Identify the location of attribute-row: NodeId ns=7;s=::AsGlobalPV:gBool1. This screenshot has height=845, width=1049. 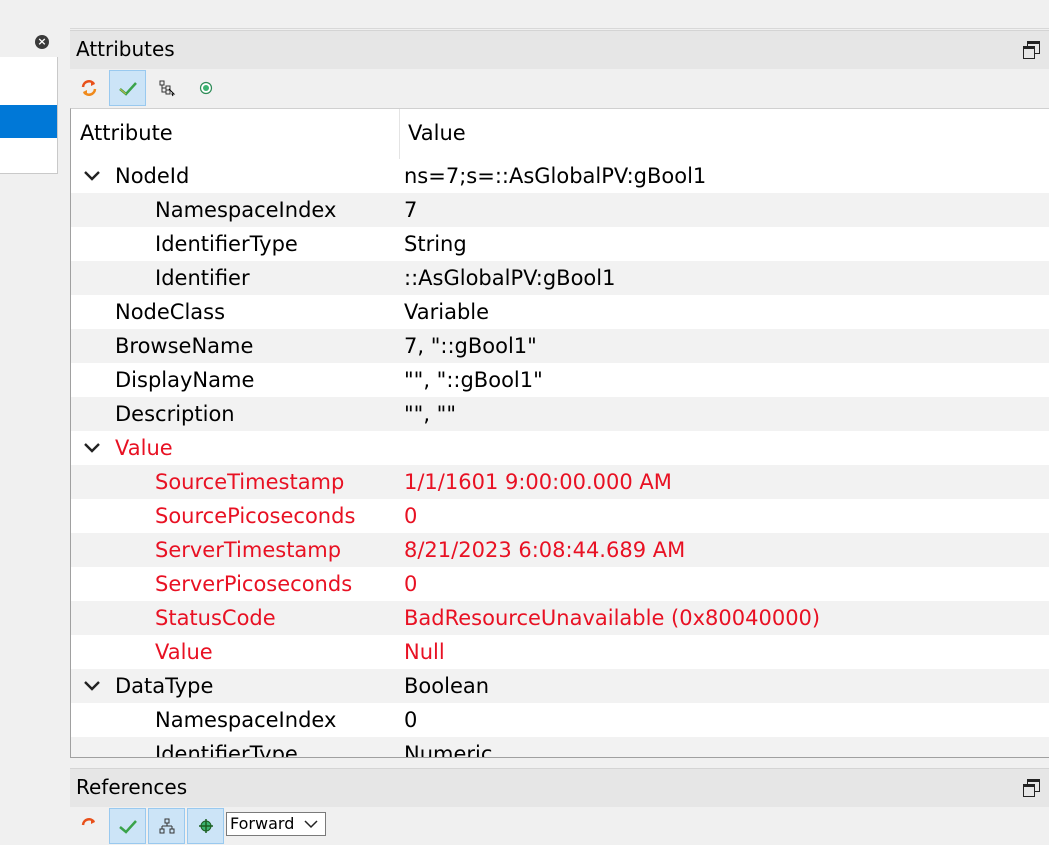
(560, 176).